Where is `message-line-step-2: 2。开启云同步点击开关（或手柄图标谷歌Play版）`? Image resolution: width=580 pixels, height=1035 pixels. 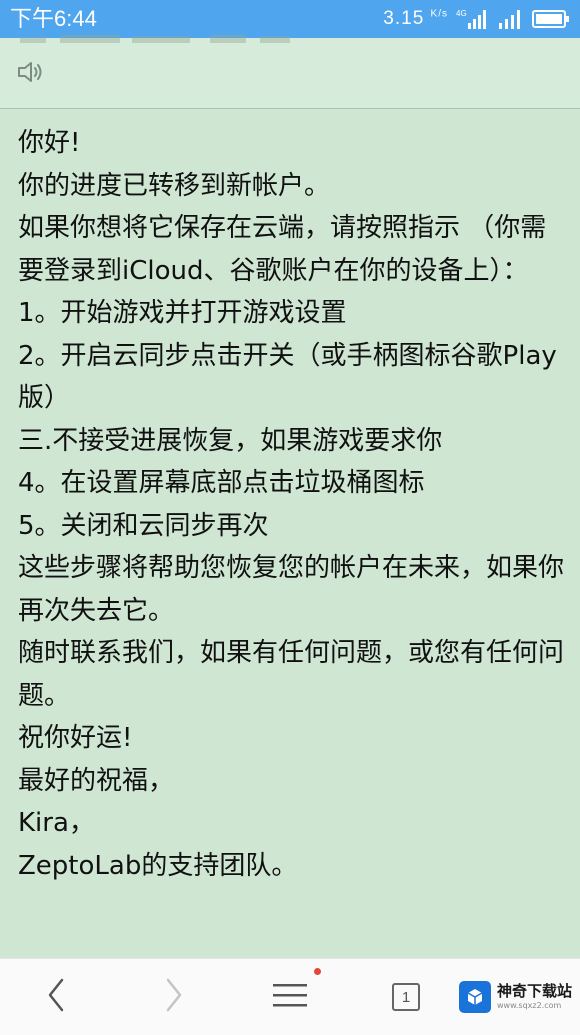 message-line-step-2: 2。开启云同步点击开关（或手柄图标谷歌Play版） is located at coordinates (287, 377).